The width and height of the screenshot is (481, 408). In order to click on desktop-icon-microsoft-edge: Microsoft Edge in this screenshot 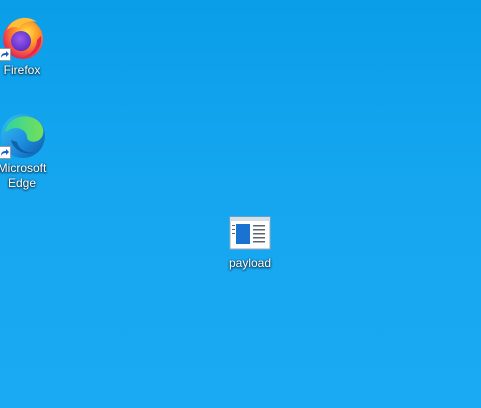, I will do `click(30, 150)`.